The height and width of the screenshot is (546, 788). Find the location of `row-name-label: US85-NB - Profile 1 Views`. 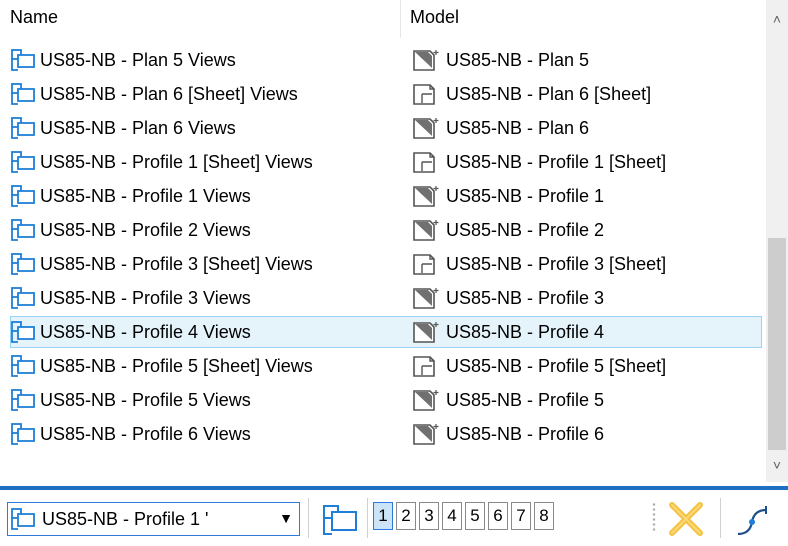

row-name-label: US85-NB - Profile 1 Views is located at coordinates (145, 195).